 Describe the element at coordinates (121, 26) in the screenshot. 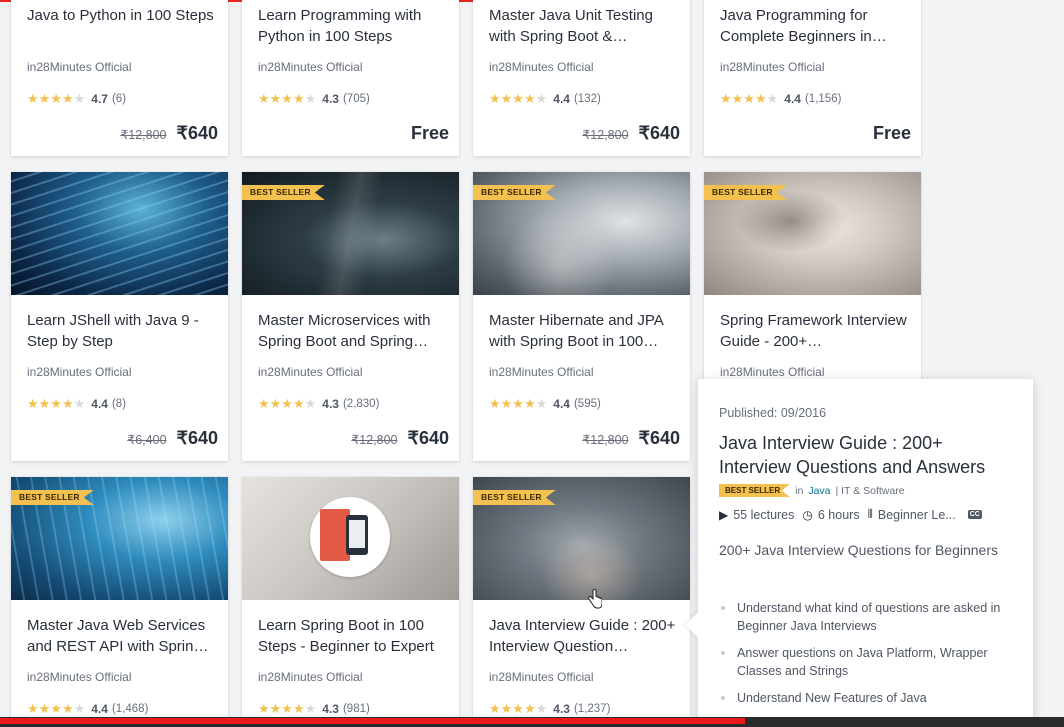

I see `course-title: Java to Python in 100 Steps` at that location.